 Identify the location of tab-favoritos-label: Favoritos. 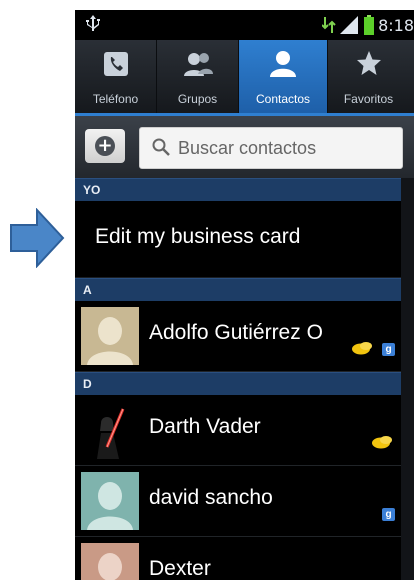
(368, 99).